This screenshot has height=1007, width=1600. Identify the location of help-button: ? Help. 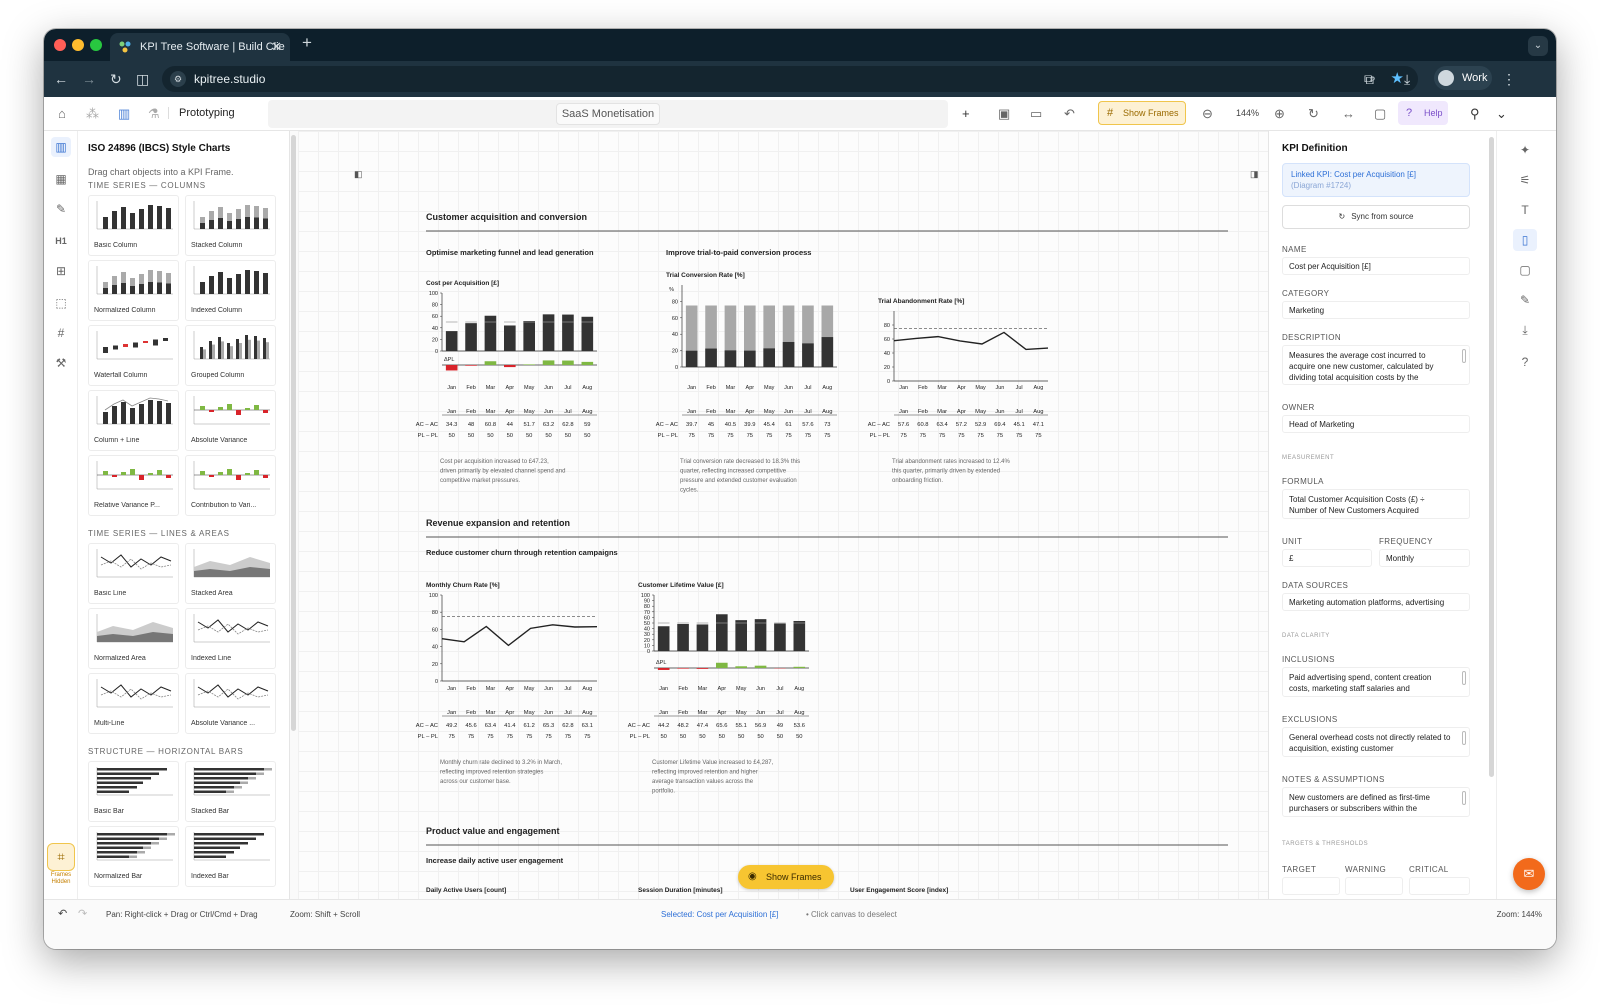
(1423, 113).